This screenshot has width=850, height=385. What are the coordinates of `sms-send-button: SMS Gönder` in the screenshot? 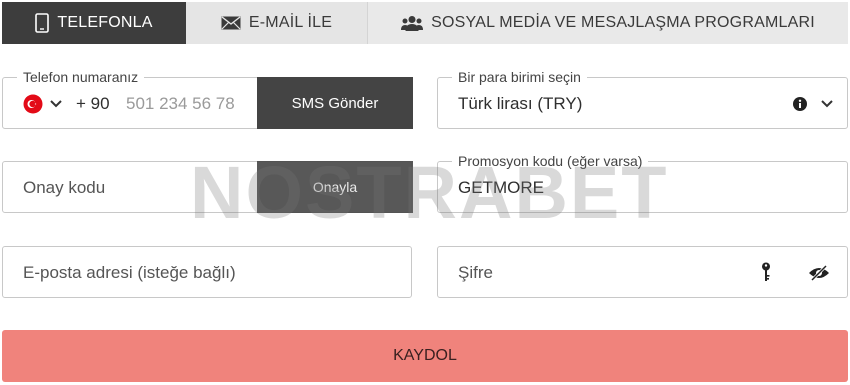 It's located at (335, 103).